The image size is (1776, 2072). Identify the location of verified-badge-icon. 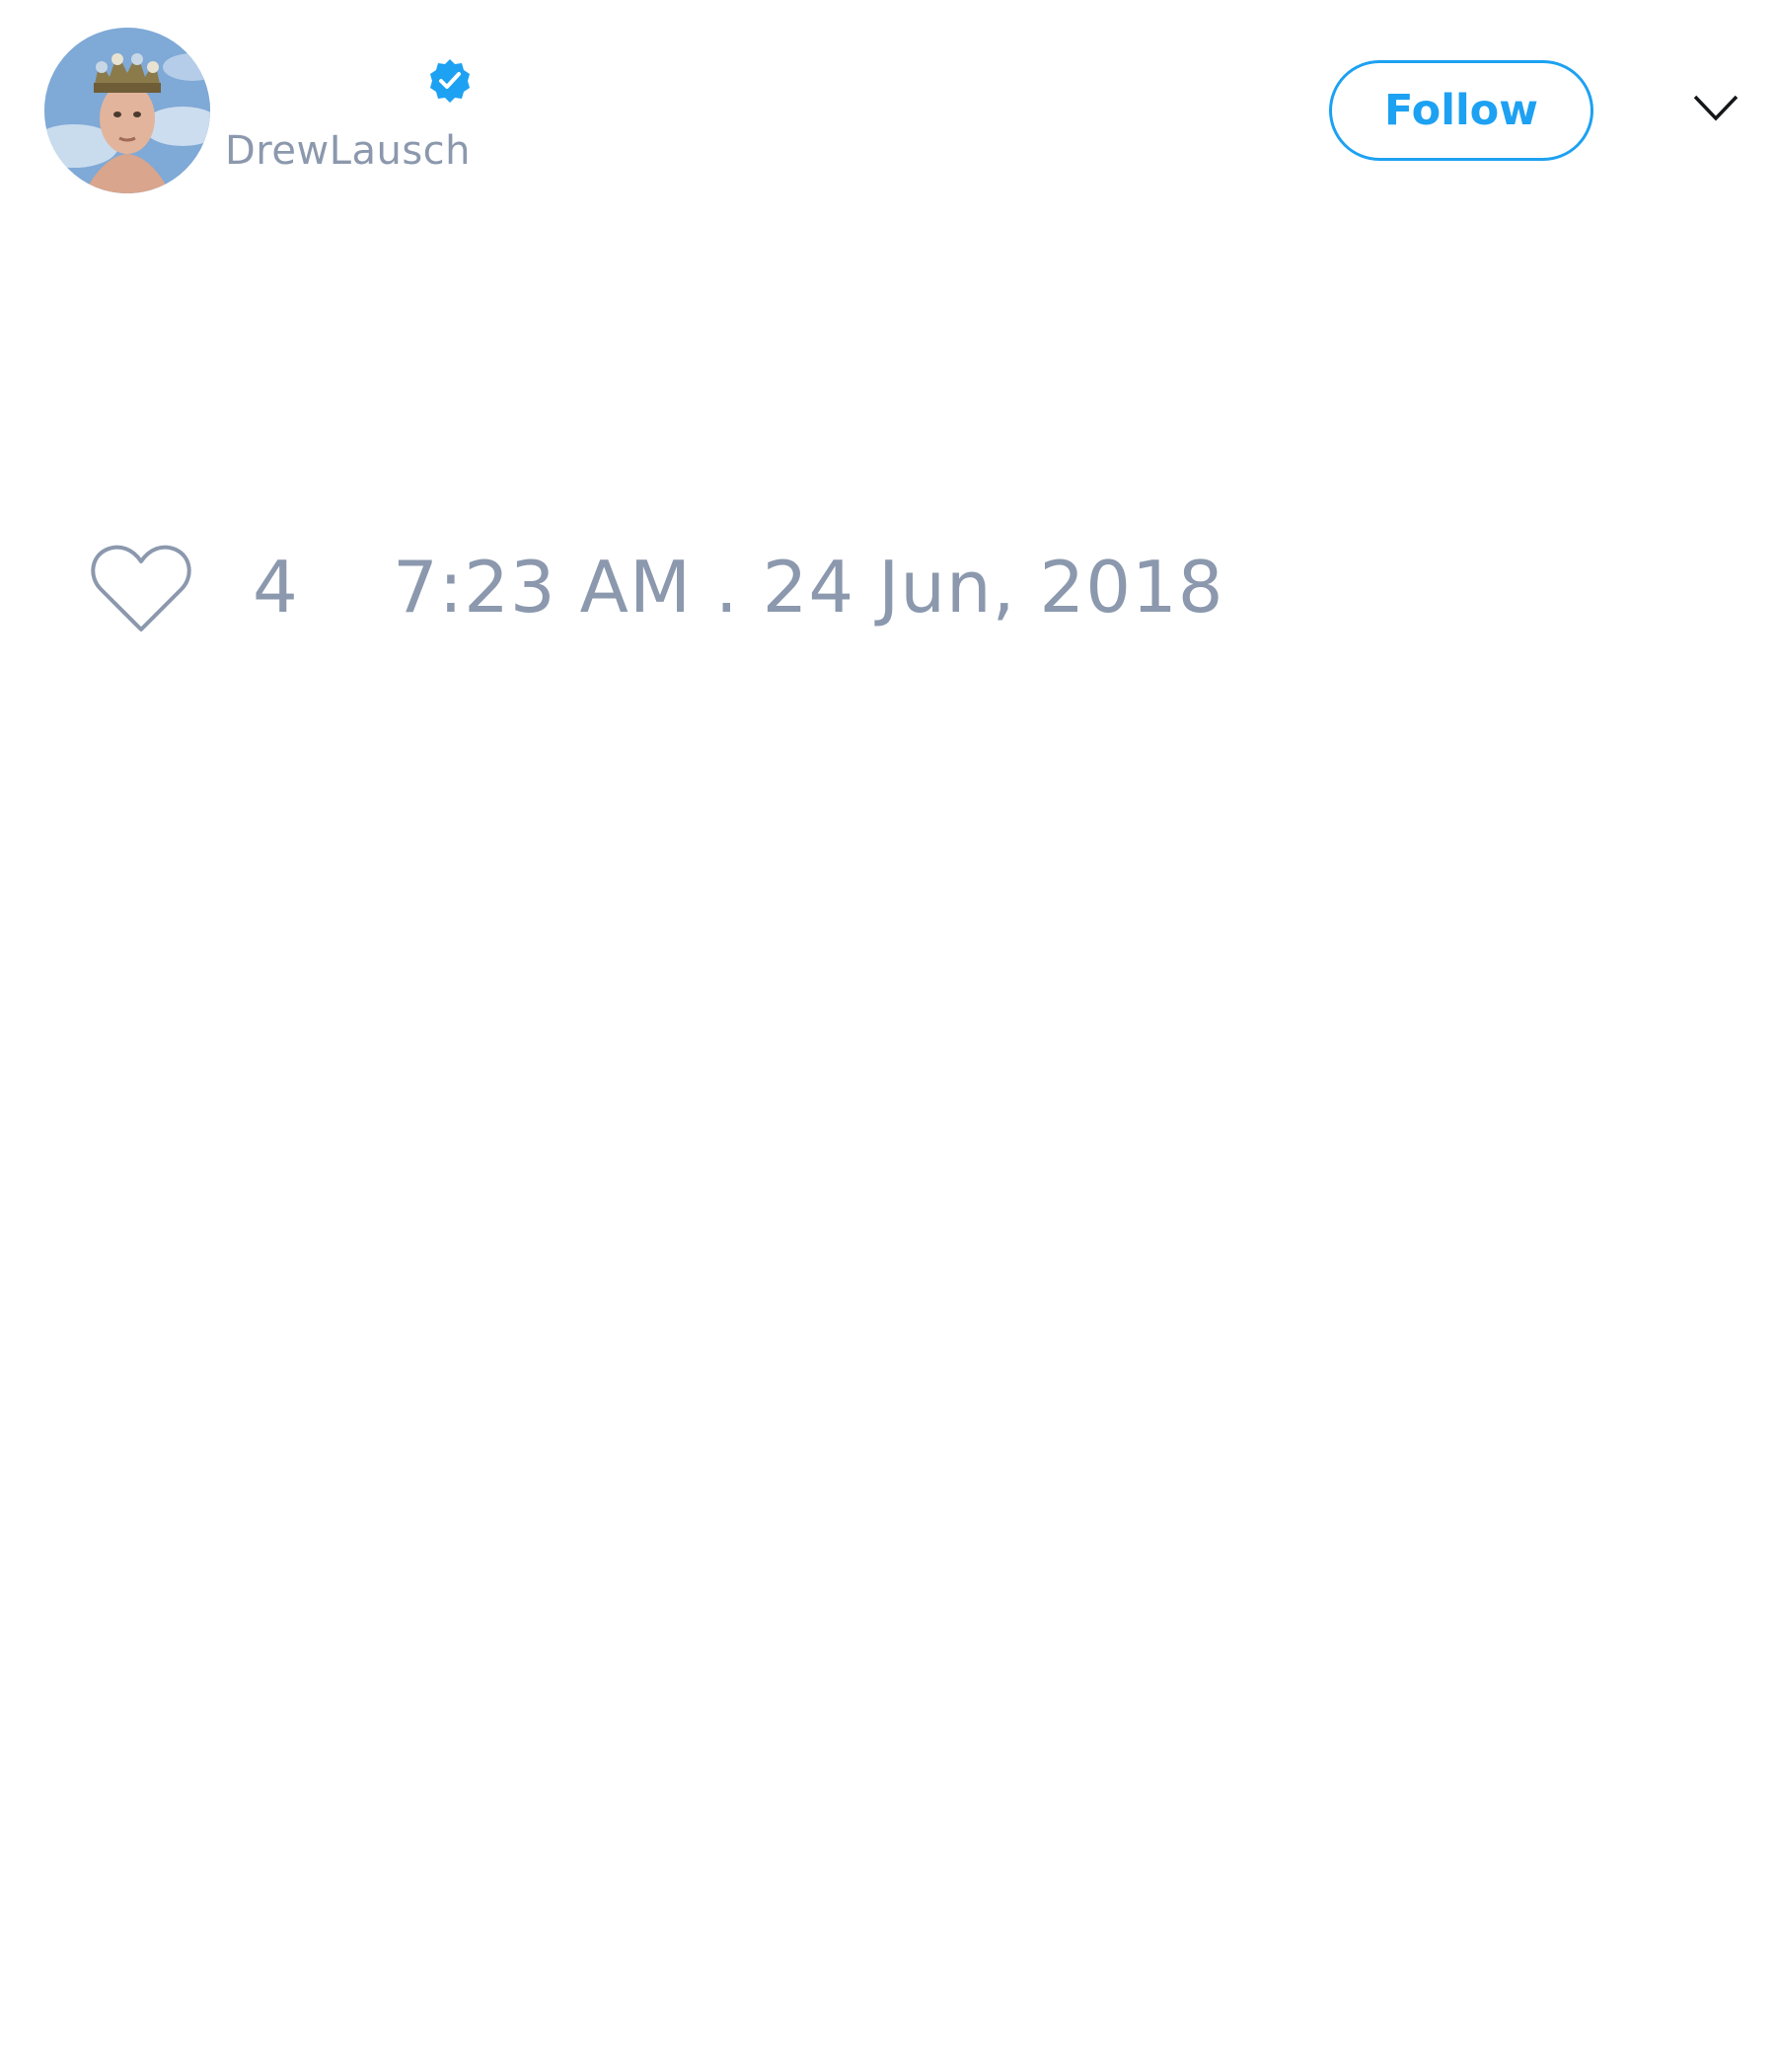
(450, 81).